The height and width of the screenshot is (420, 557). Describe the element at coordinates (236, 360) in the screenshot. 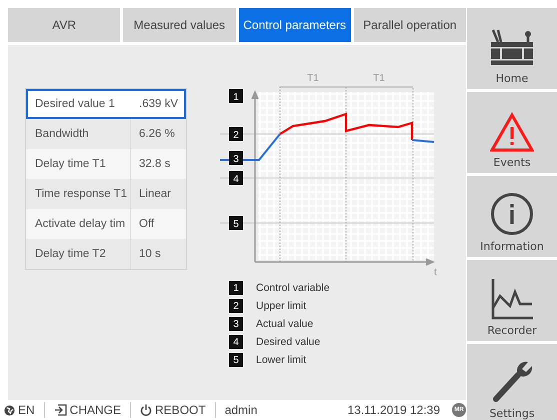

I see `legend-number: 5` at that location.